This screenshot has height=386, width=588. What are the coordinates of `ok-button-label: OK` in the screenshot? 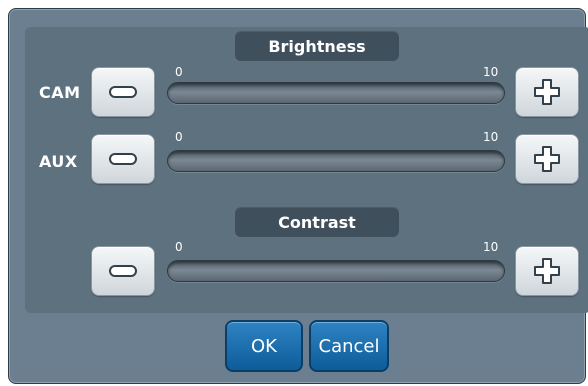 It's located at (264, 346).